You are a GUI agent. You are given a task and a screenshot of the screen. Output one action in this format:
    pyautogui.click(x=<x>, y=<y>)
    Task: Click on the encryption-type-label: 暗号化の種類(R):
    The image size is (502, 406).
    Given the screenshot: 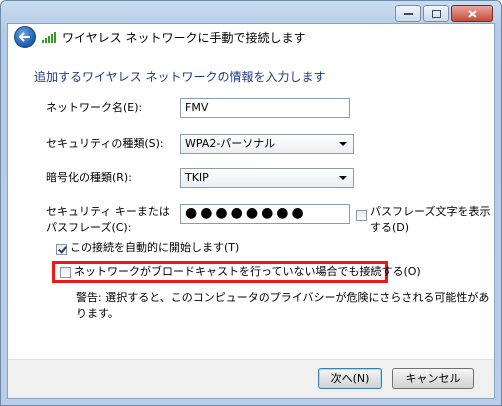 What is the action you would take?
    pyautogui.click(x=89, y=177)
    